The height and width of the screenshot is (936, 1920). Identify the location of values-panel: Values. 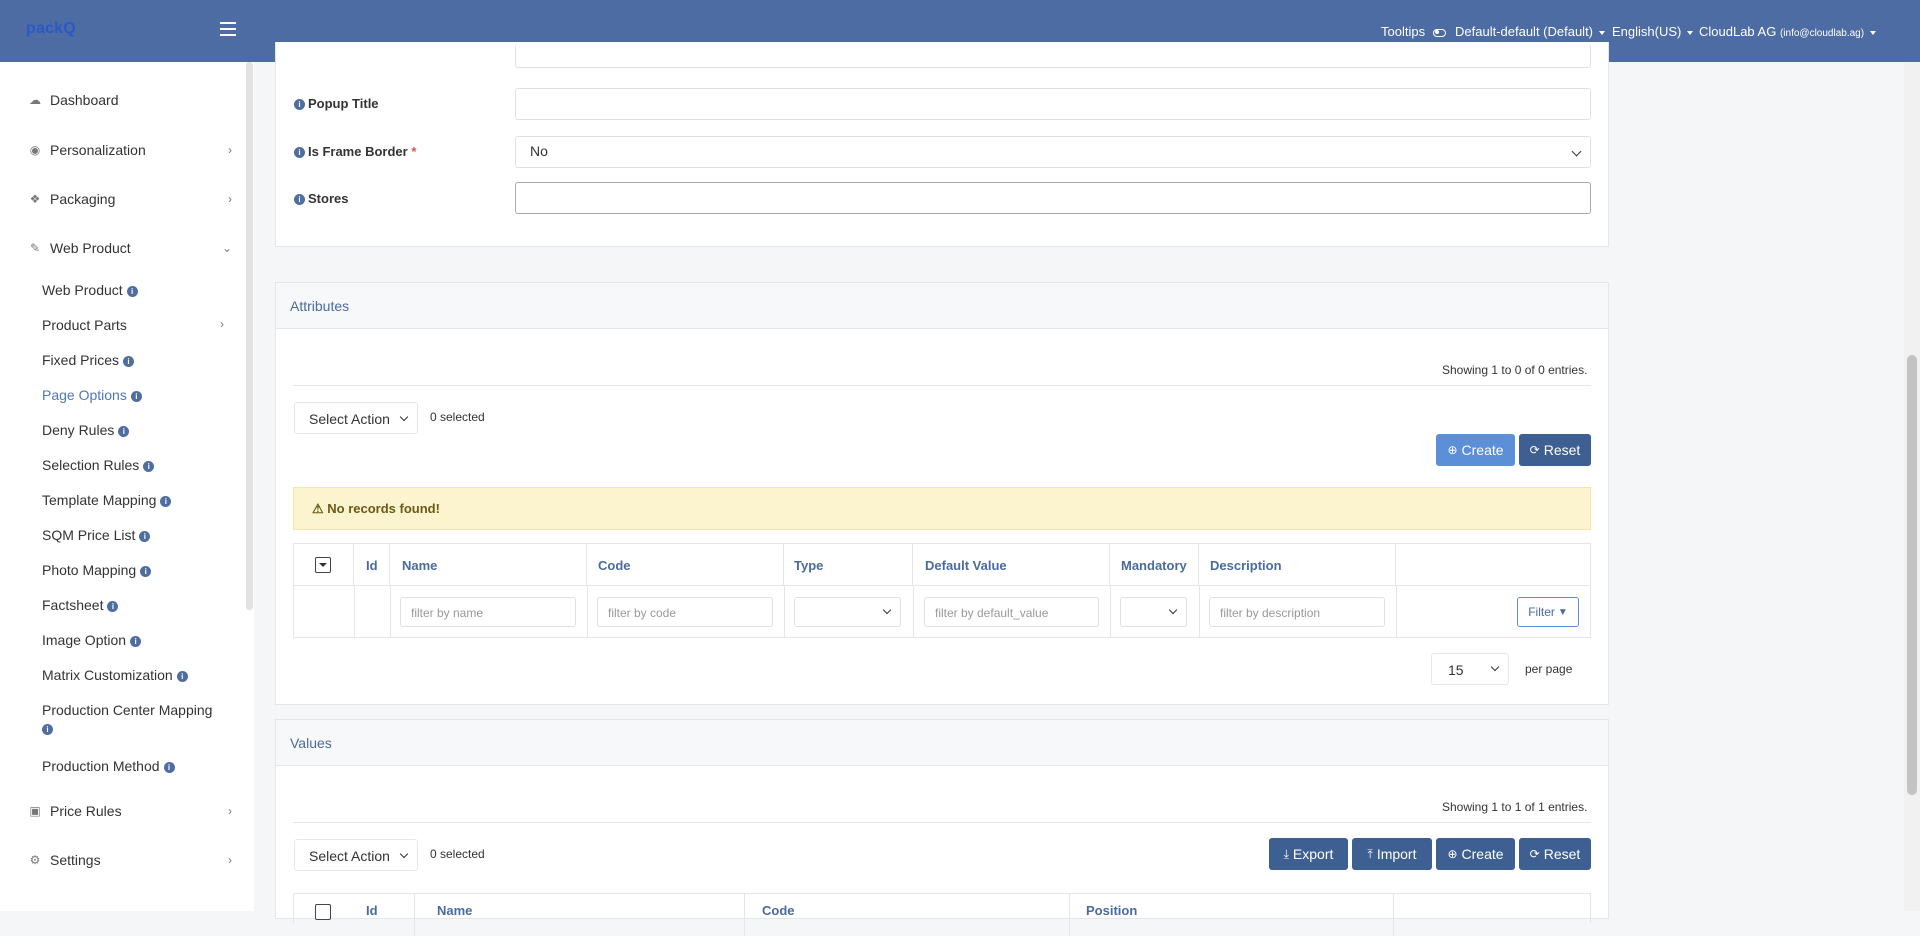
(942, 819).